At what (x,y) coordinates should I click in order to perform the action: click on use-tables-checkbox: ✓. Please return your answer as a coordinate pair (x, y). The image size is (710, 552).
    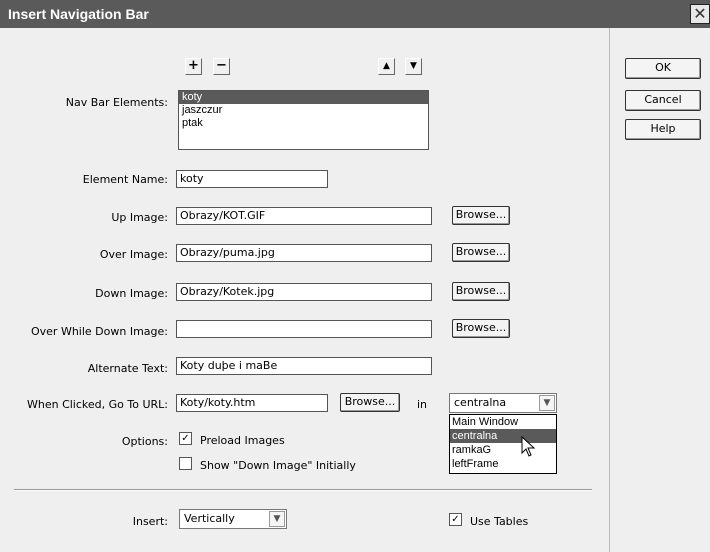
    Looking at the image, I should click on (455, 519).